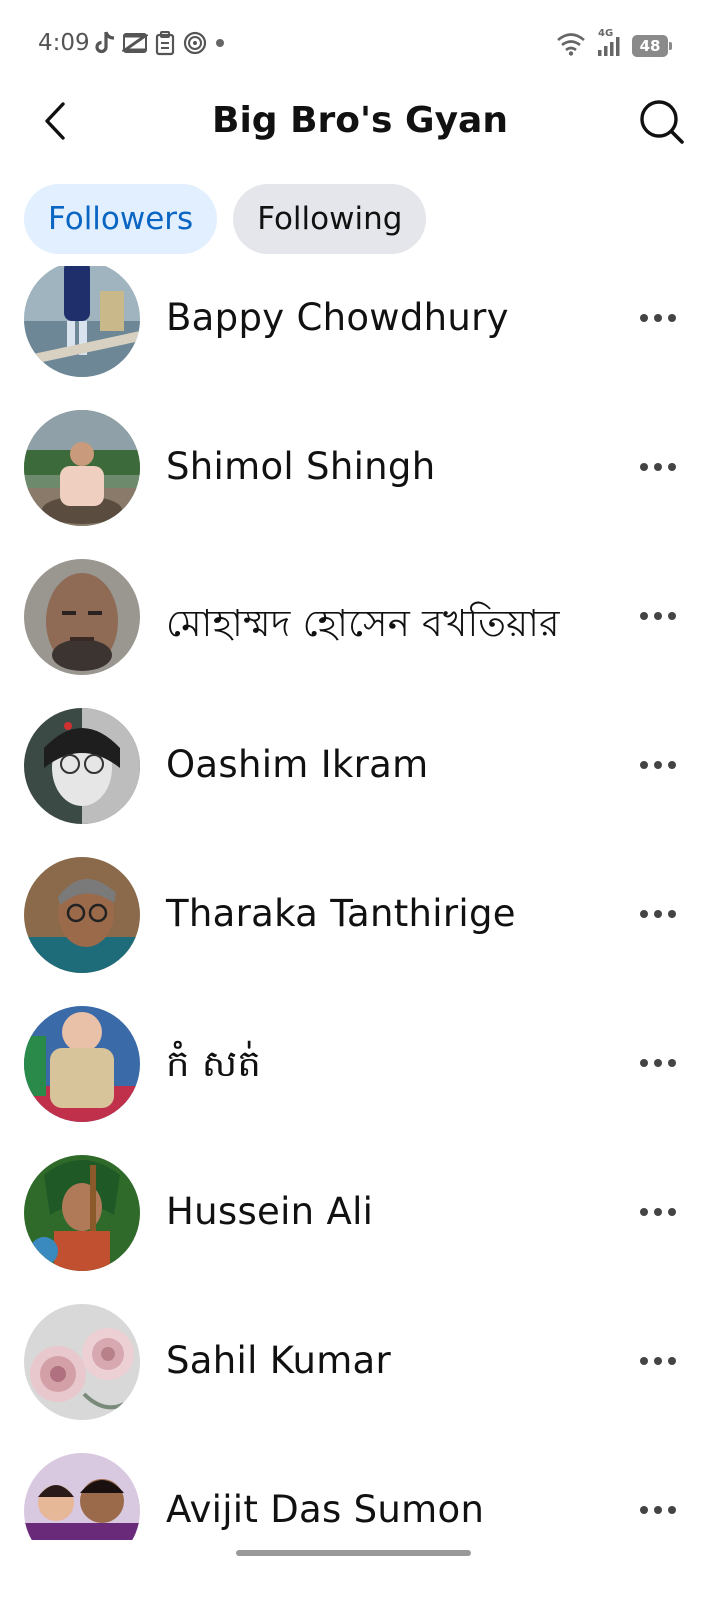 The image size is (720, 1600). I want to click on notification-icons, so click(160, 43).